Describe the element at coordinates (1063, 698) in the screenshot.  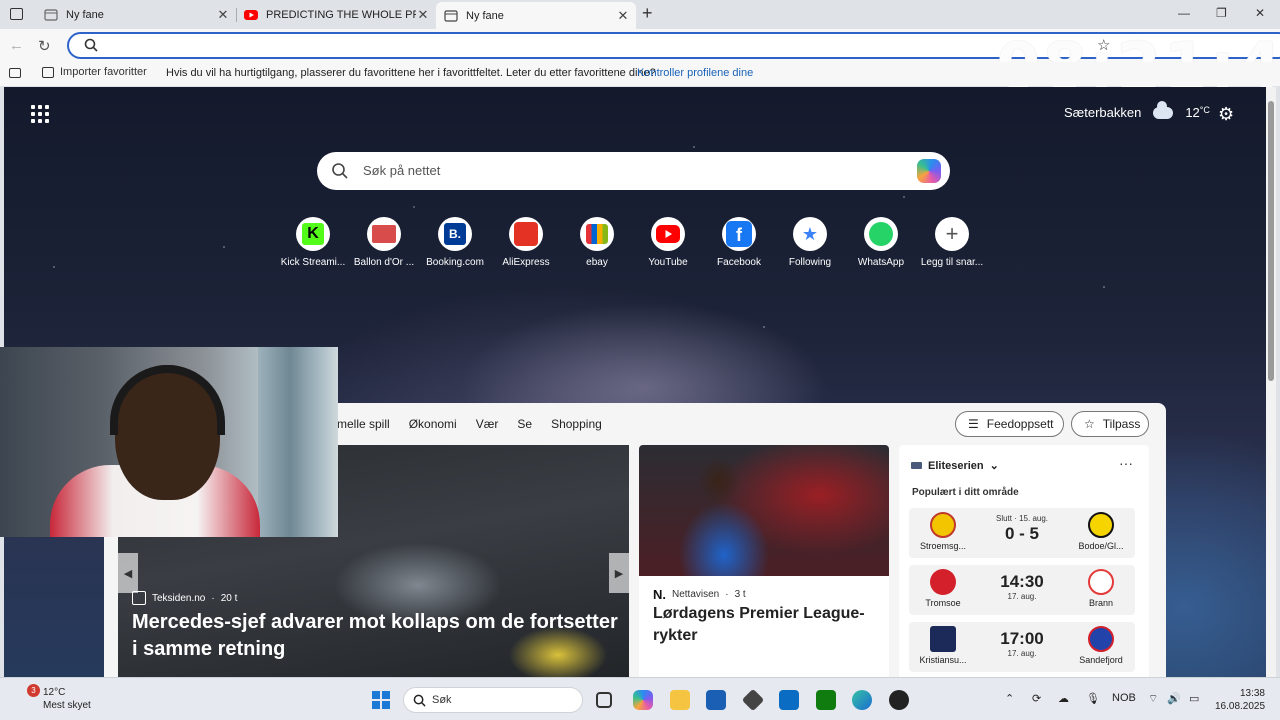
I see `cloud-icon: ☁` at that location.